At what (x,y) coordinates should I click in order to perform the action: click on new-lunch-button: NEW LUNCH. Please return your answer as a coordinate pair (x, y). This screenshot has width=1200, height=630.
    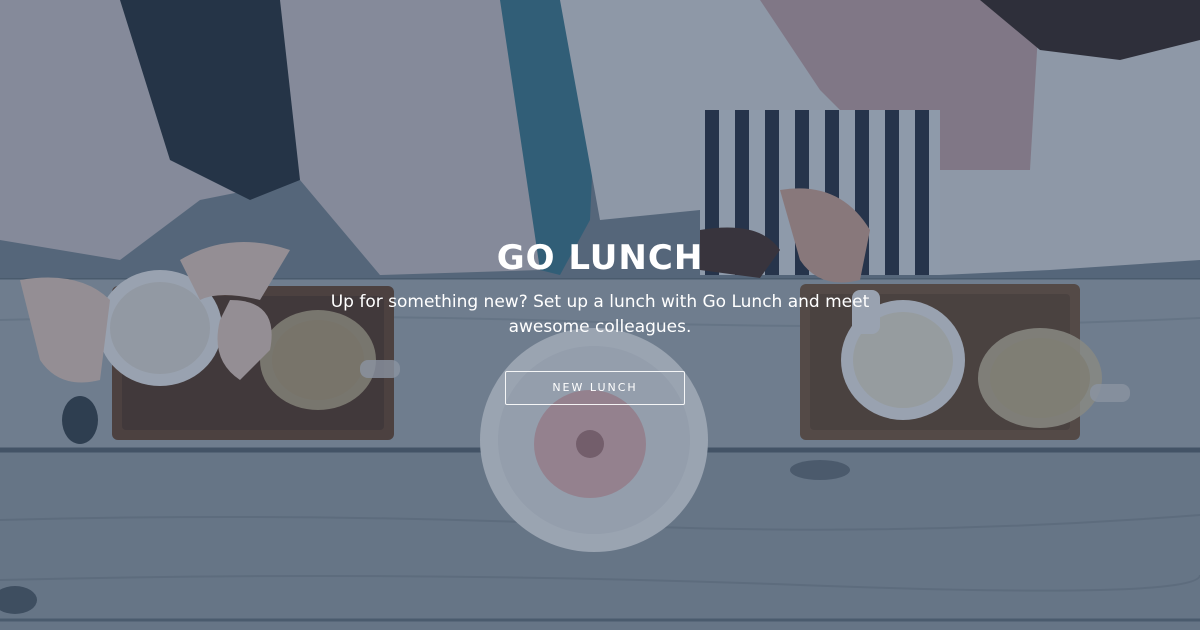
    Looking at the image, I should click on (595, 388).